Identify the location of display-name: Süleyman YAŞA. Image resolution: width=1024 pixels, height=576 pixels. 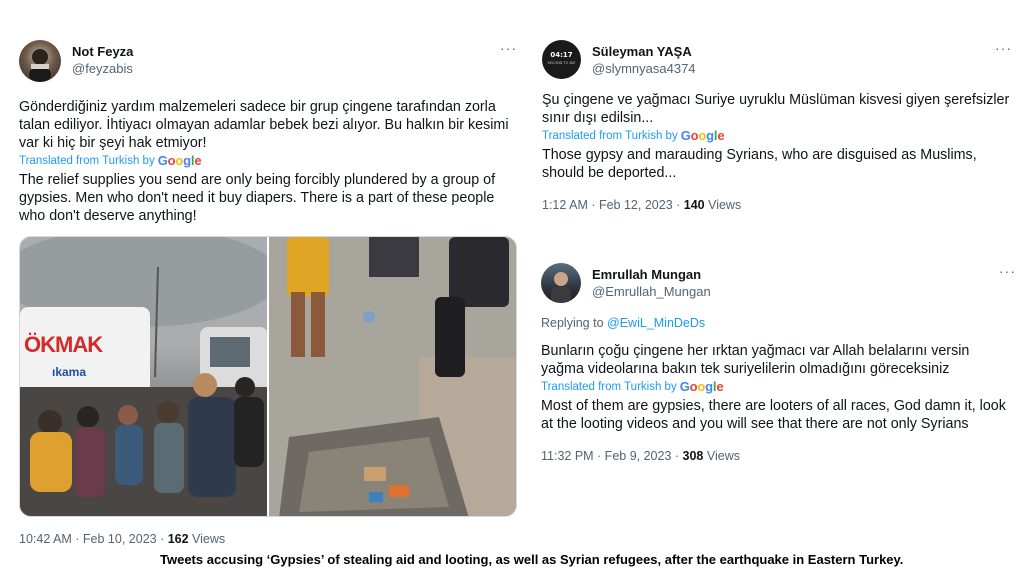
(644, 51).